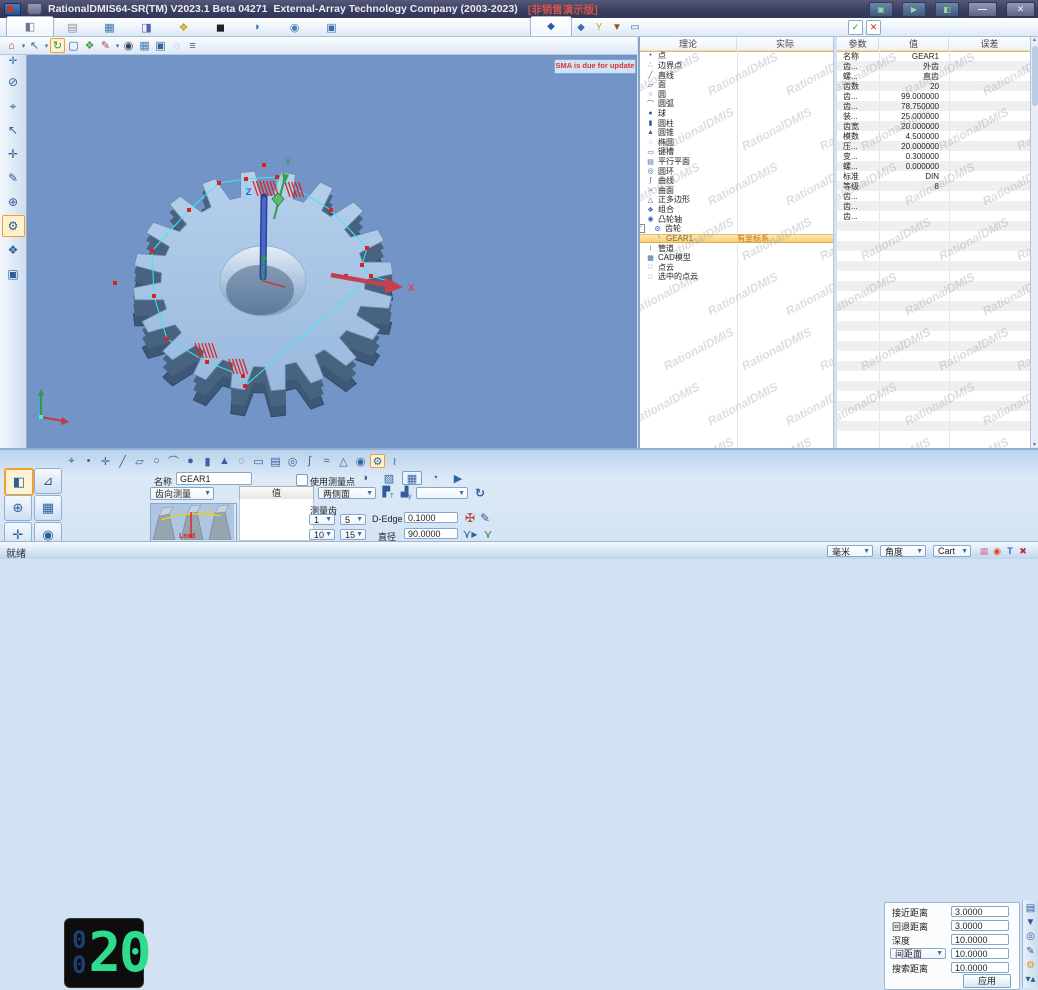  What do you see at coordinates (595, 66) in the screenshot?
I see `sma-update-badge: SMA is due for update` at bounding box center [595, 66].